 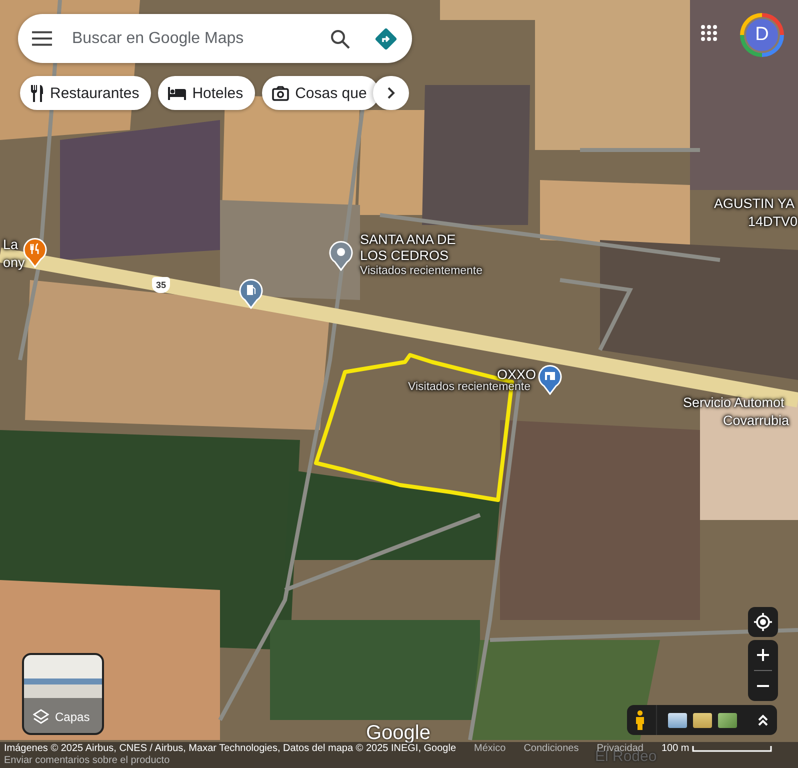 What do you see at coordinates (551, 748) in the screenshot?
I see `footer-link: Condiciones` at bounding box center [551, 748].